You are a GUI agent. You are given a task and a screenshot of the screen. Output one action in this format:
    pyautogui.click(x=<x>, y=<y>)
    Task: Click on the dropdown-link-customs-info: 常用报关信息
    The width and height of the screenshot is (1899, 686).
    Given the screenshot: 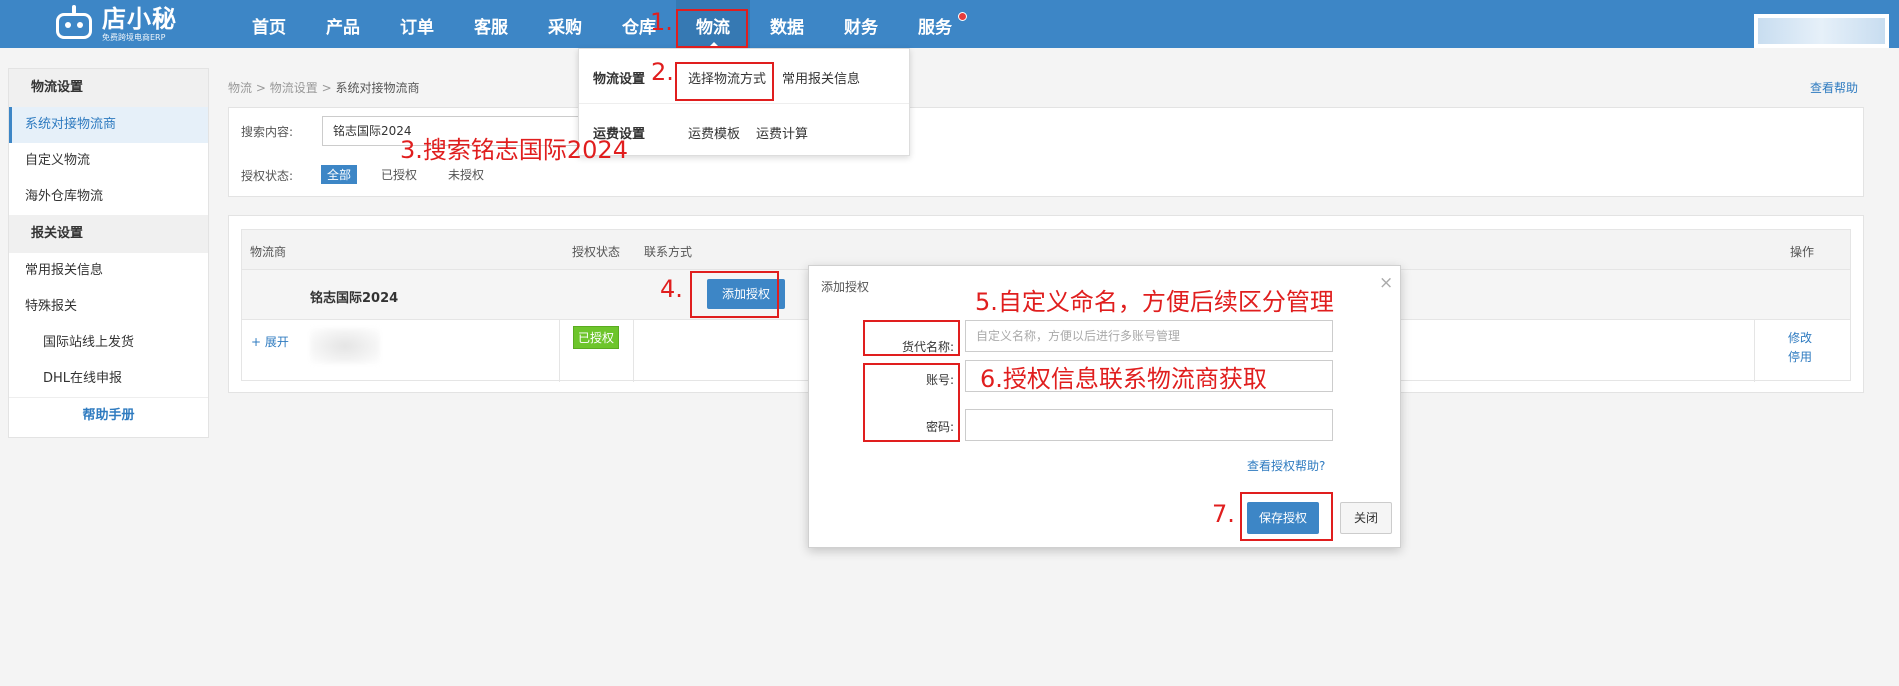 What is the action you would take?
    pyautogui.click(x=821, y=77)
    